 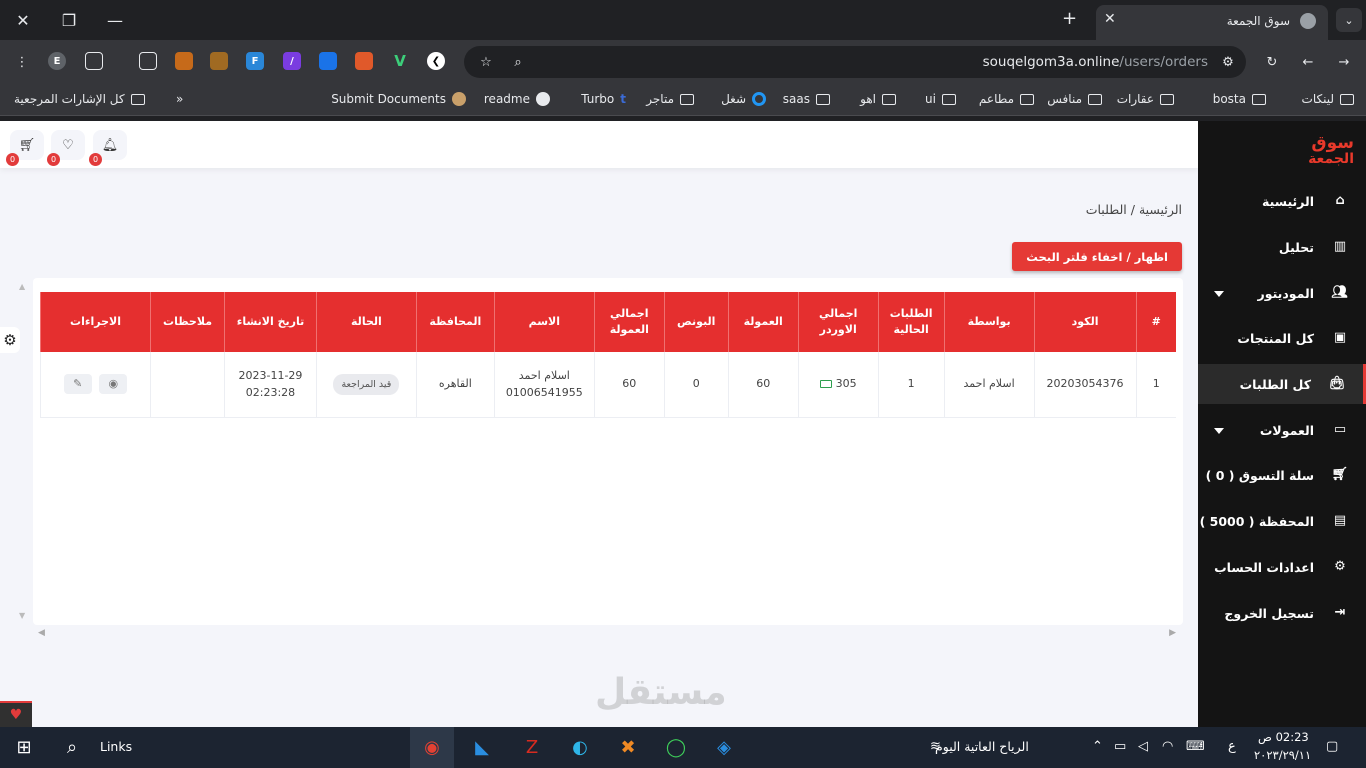 I want to click on reload-icon: ↻, so click(x=1272, y=62).